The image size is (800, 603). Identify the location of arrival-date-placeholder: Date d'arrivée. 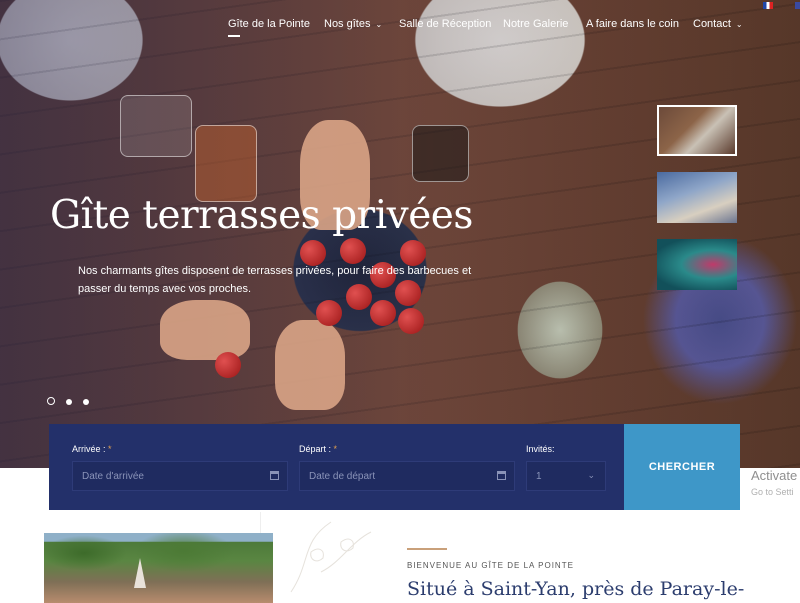
(113, 476).